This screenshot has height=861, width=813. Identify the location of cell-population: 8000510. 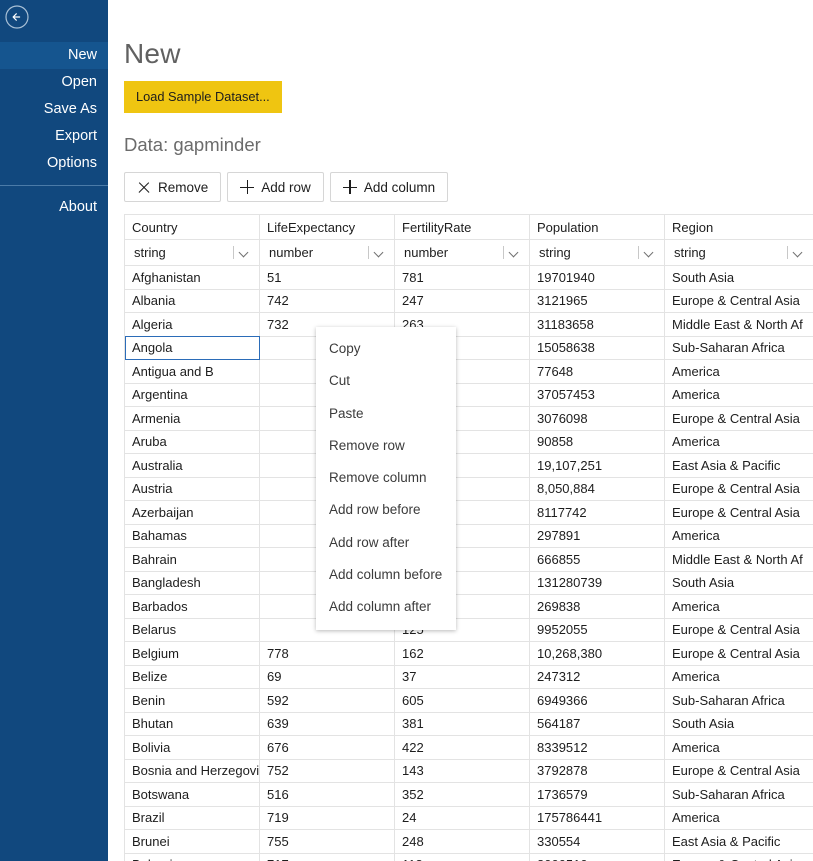
(597, 856).